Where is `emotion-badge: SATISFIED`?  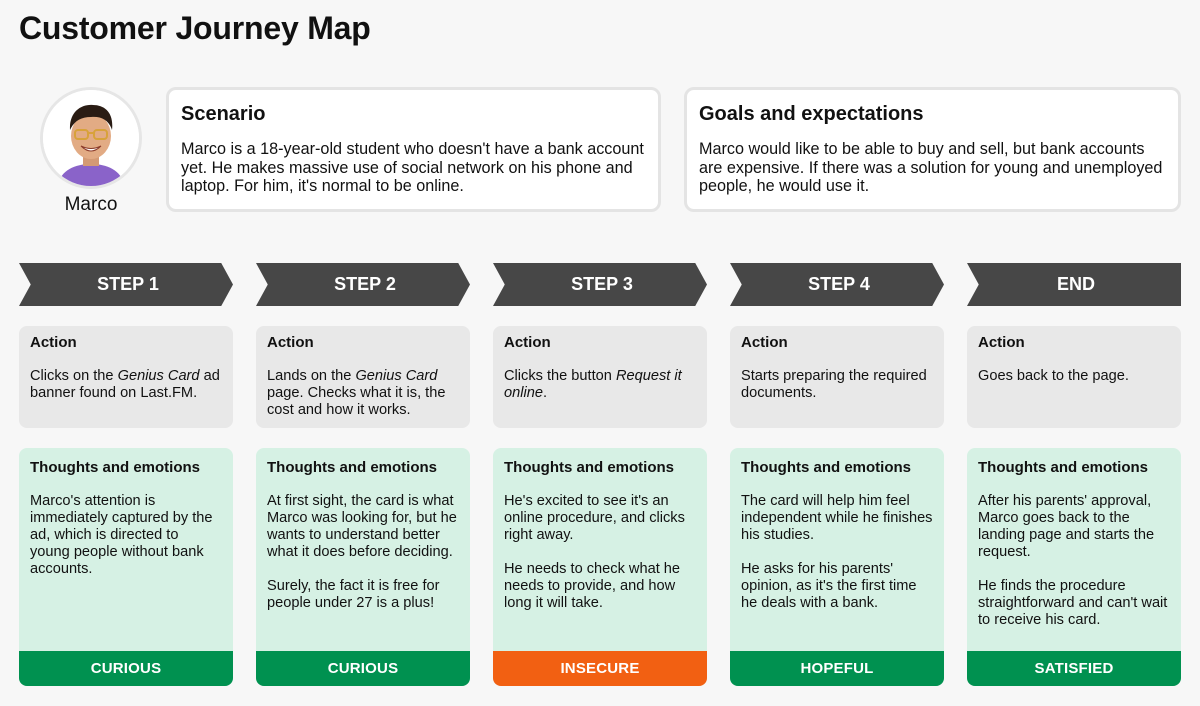 emotion-badge: SATISFIED is located at coordinates (1074, 668).